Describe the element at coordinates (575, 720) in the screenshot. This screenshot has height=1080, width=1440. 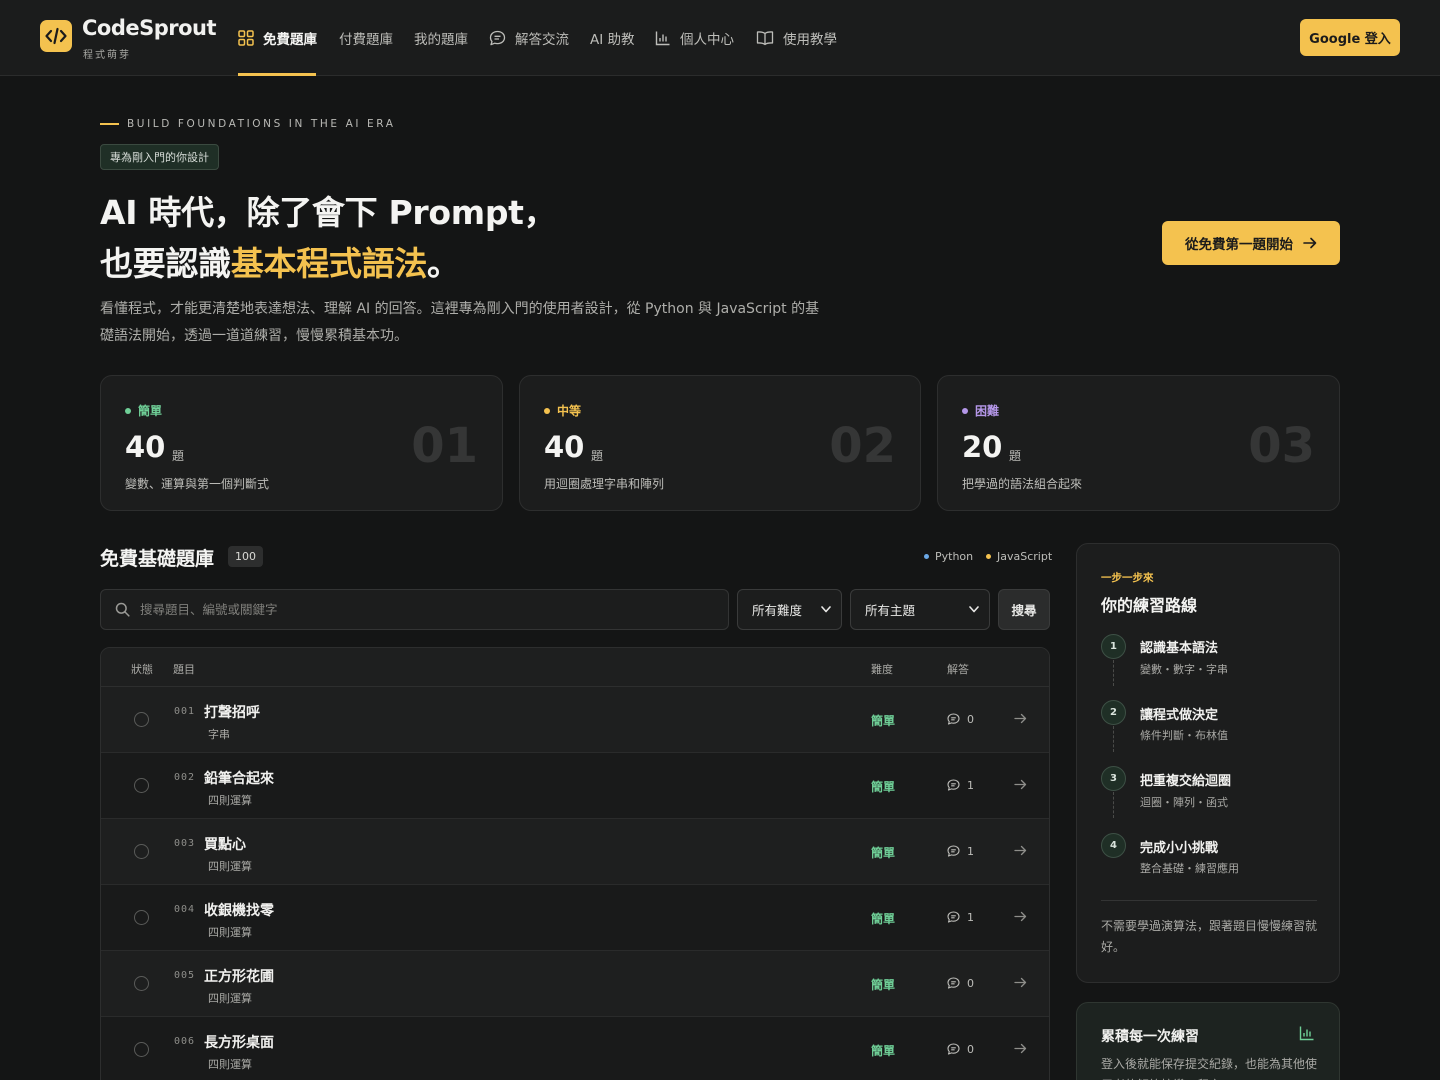
I see `table-row: 001 打聲招呼 字串 簡單 0` at that location.